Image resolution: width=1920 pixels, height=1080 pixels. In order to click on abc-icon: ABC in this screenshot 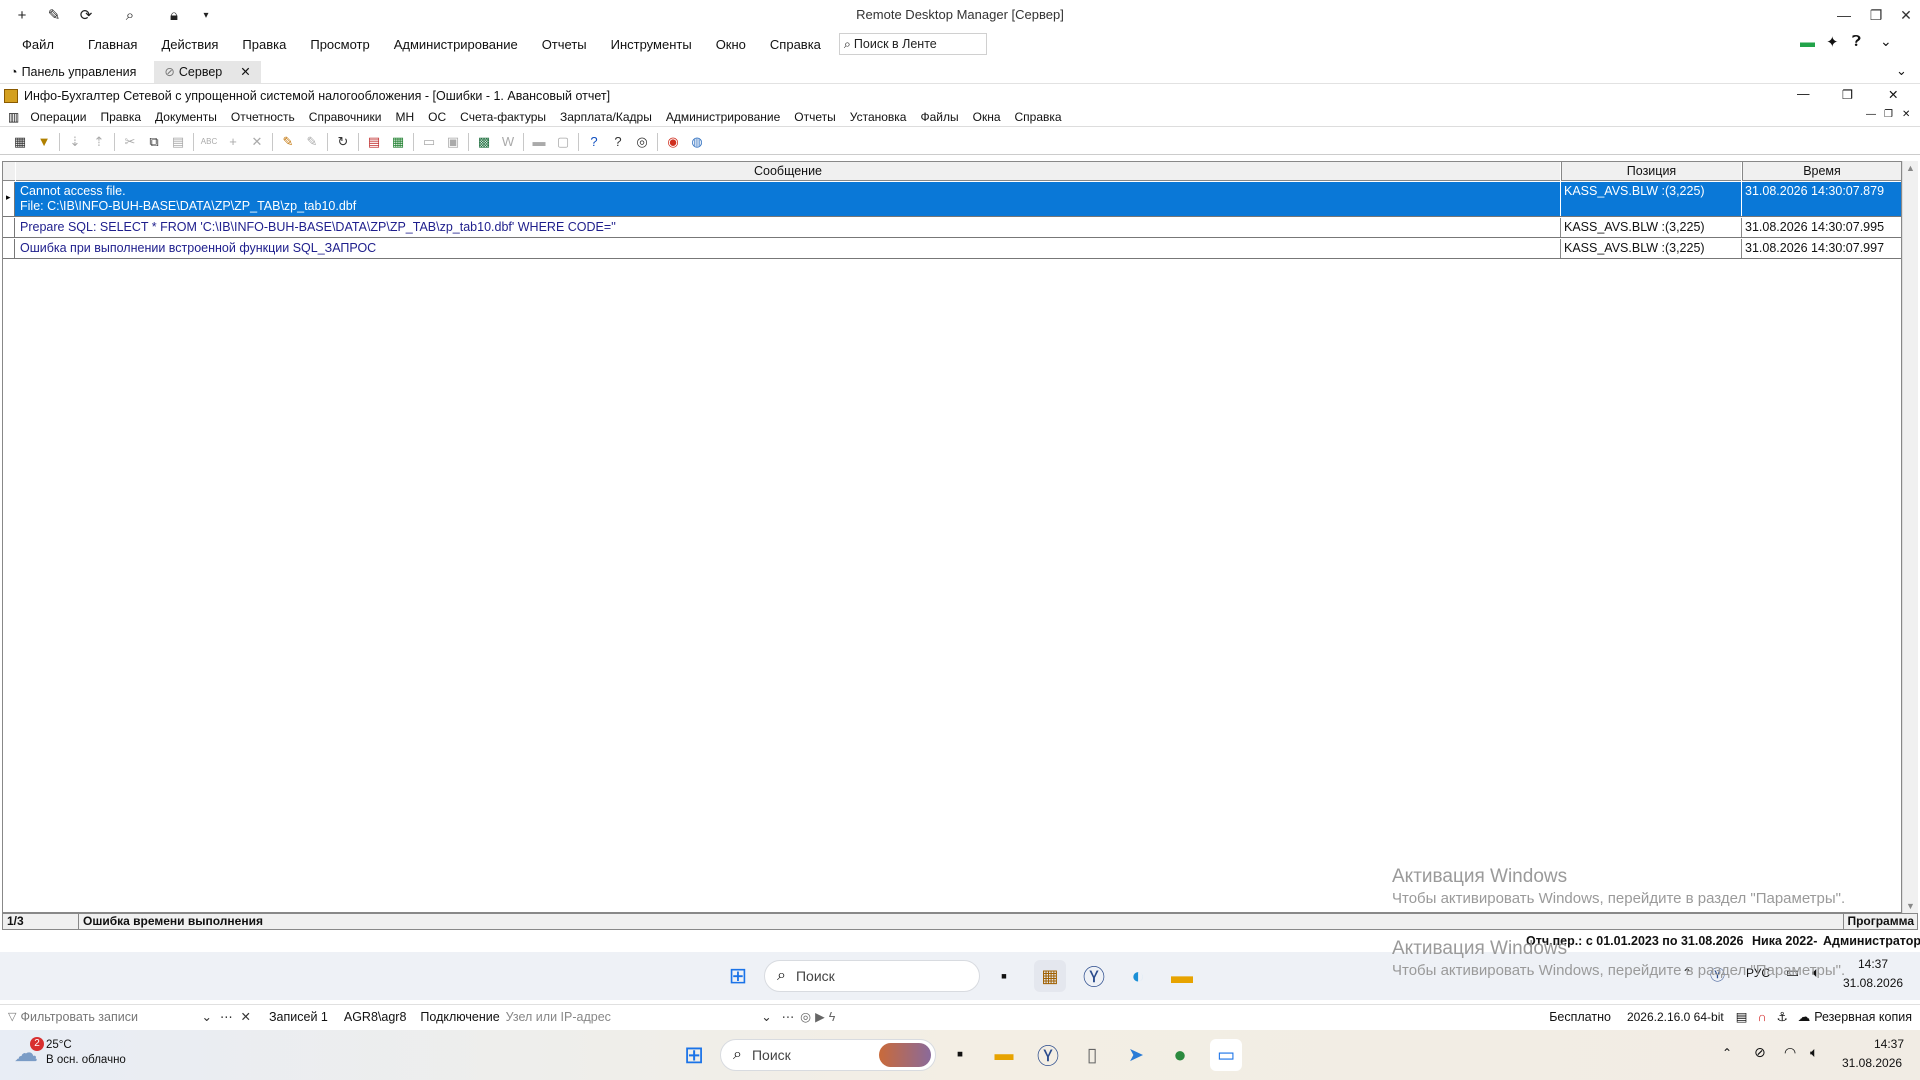, I will do `click(209, 142)`.